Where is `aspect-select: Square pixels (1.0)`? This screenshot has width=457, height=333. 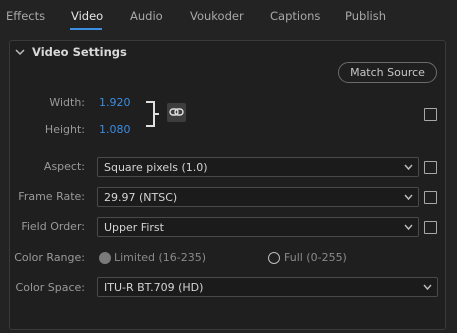 aspect-select: Square pixels (1.0) is located at coordinates (258, 167).